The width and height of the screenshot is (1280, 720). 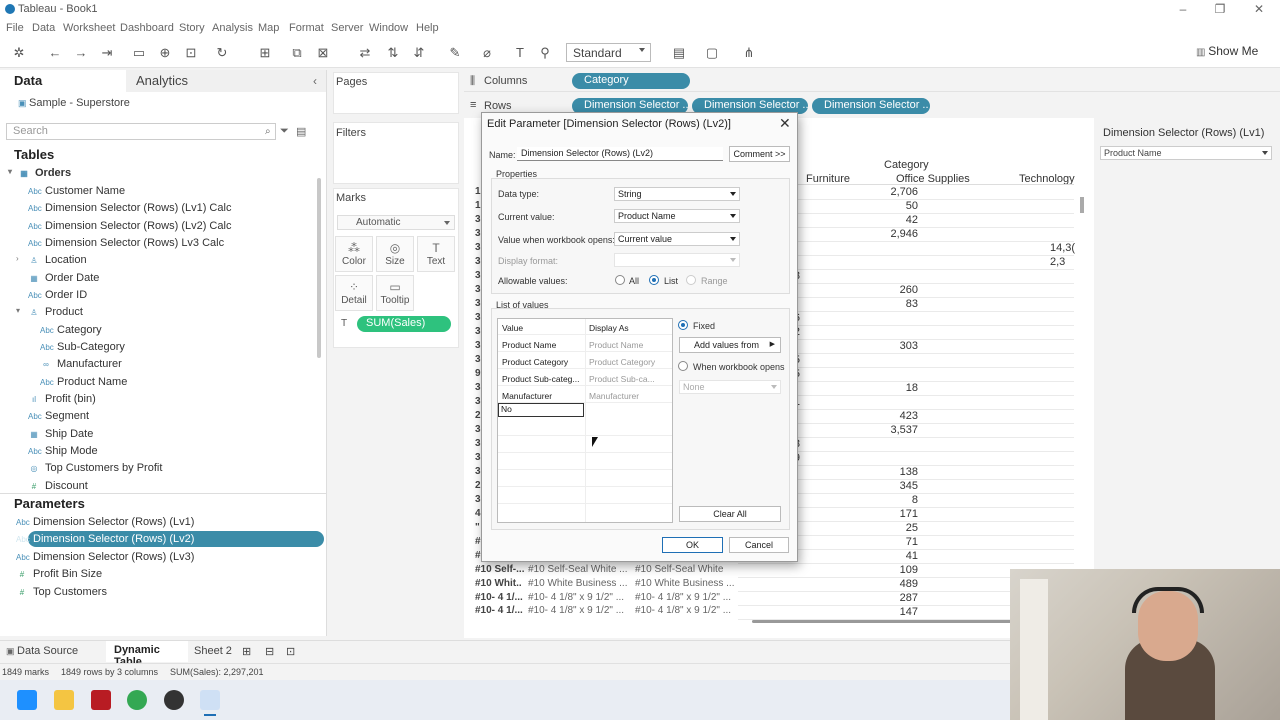 I want to click on presentation-icon: ▢, so click(x=712, y=53).